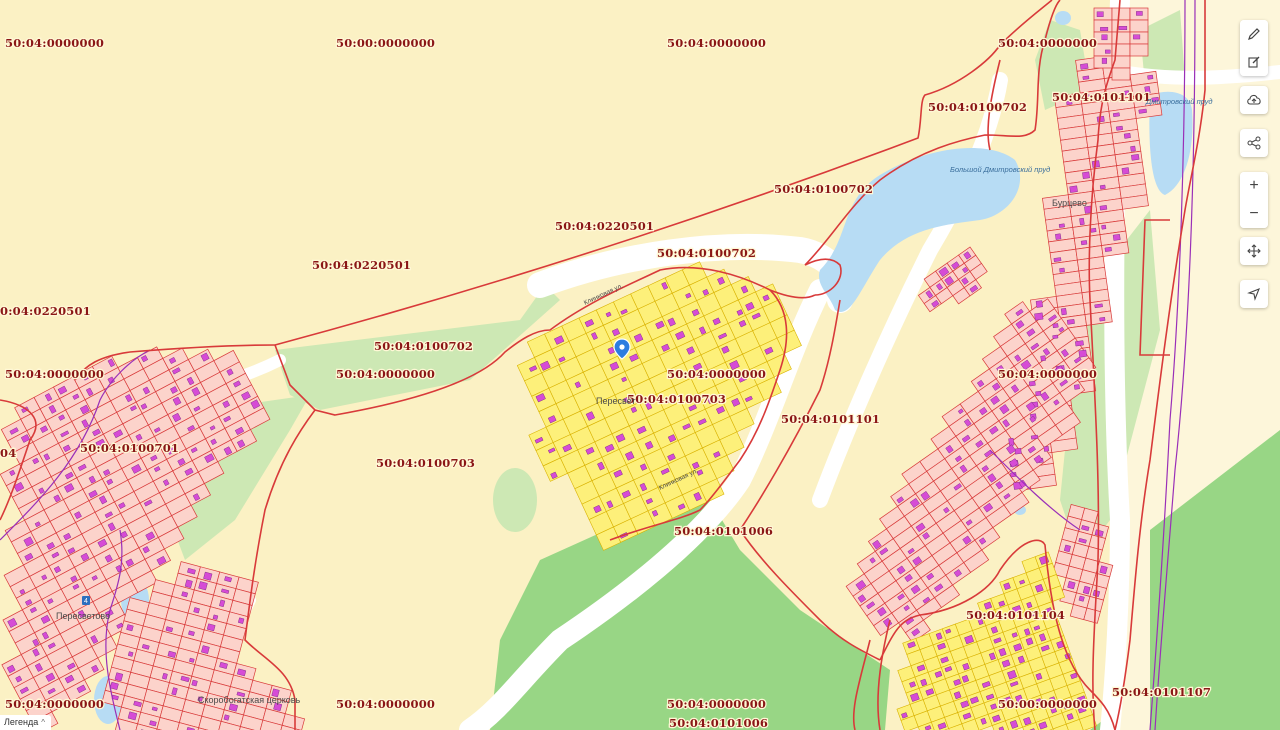 This screenshot has height=730, width=1280. Describe the element at coordinates (1047, 704) in the screenshot. I see `cadastral-label: 50:00:0000000` at that location.